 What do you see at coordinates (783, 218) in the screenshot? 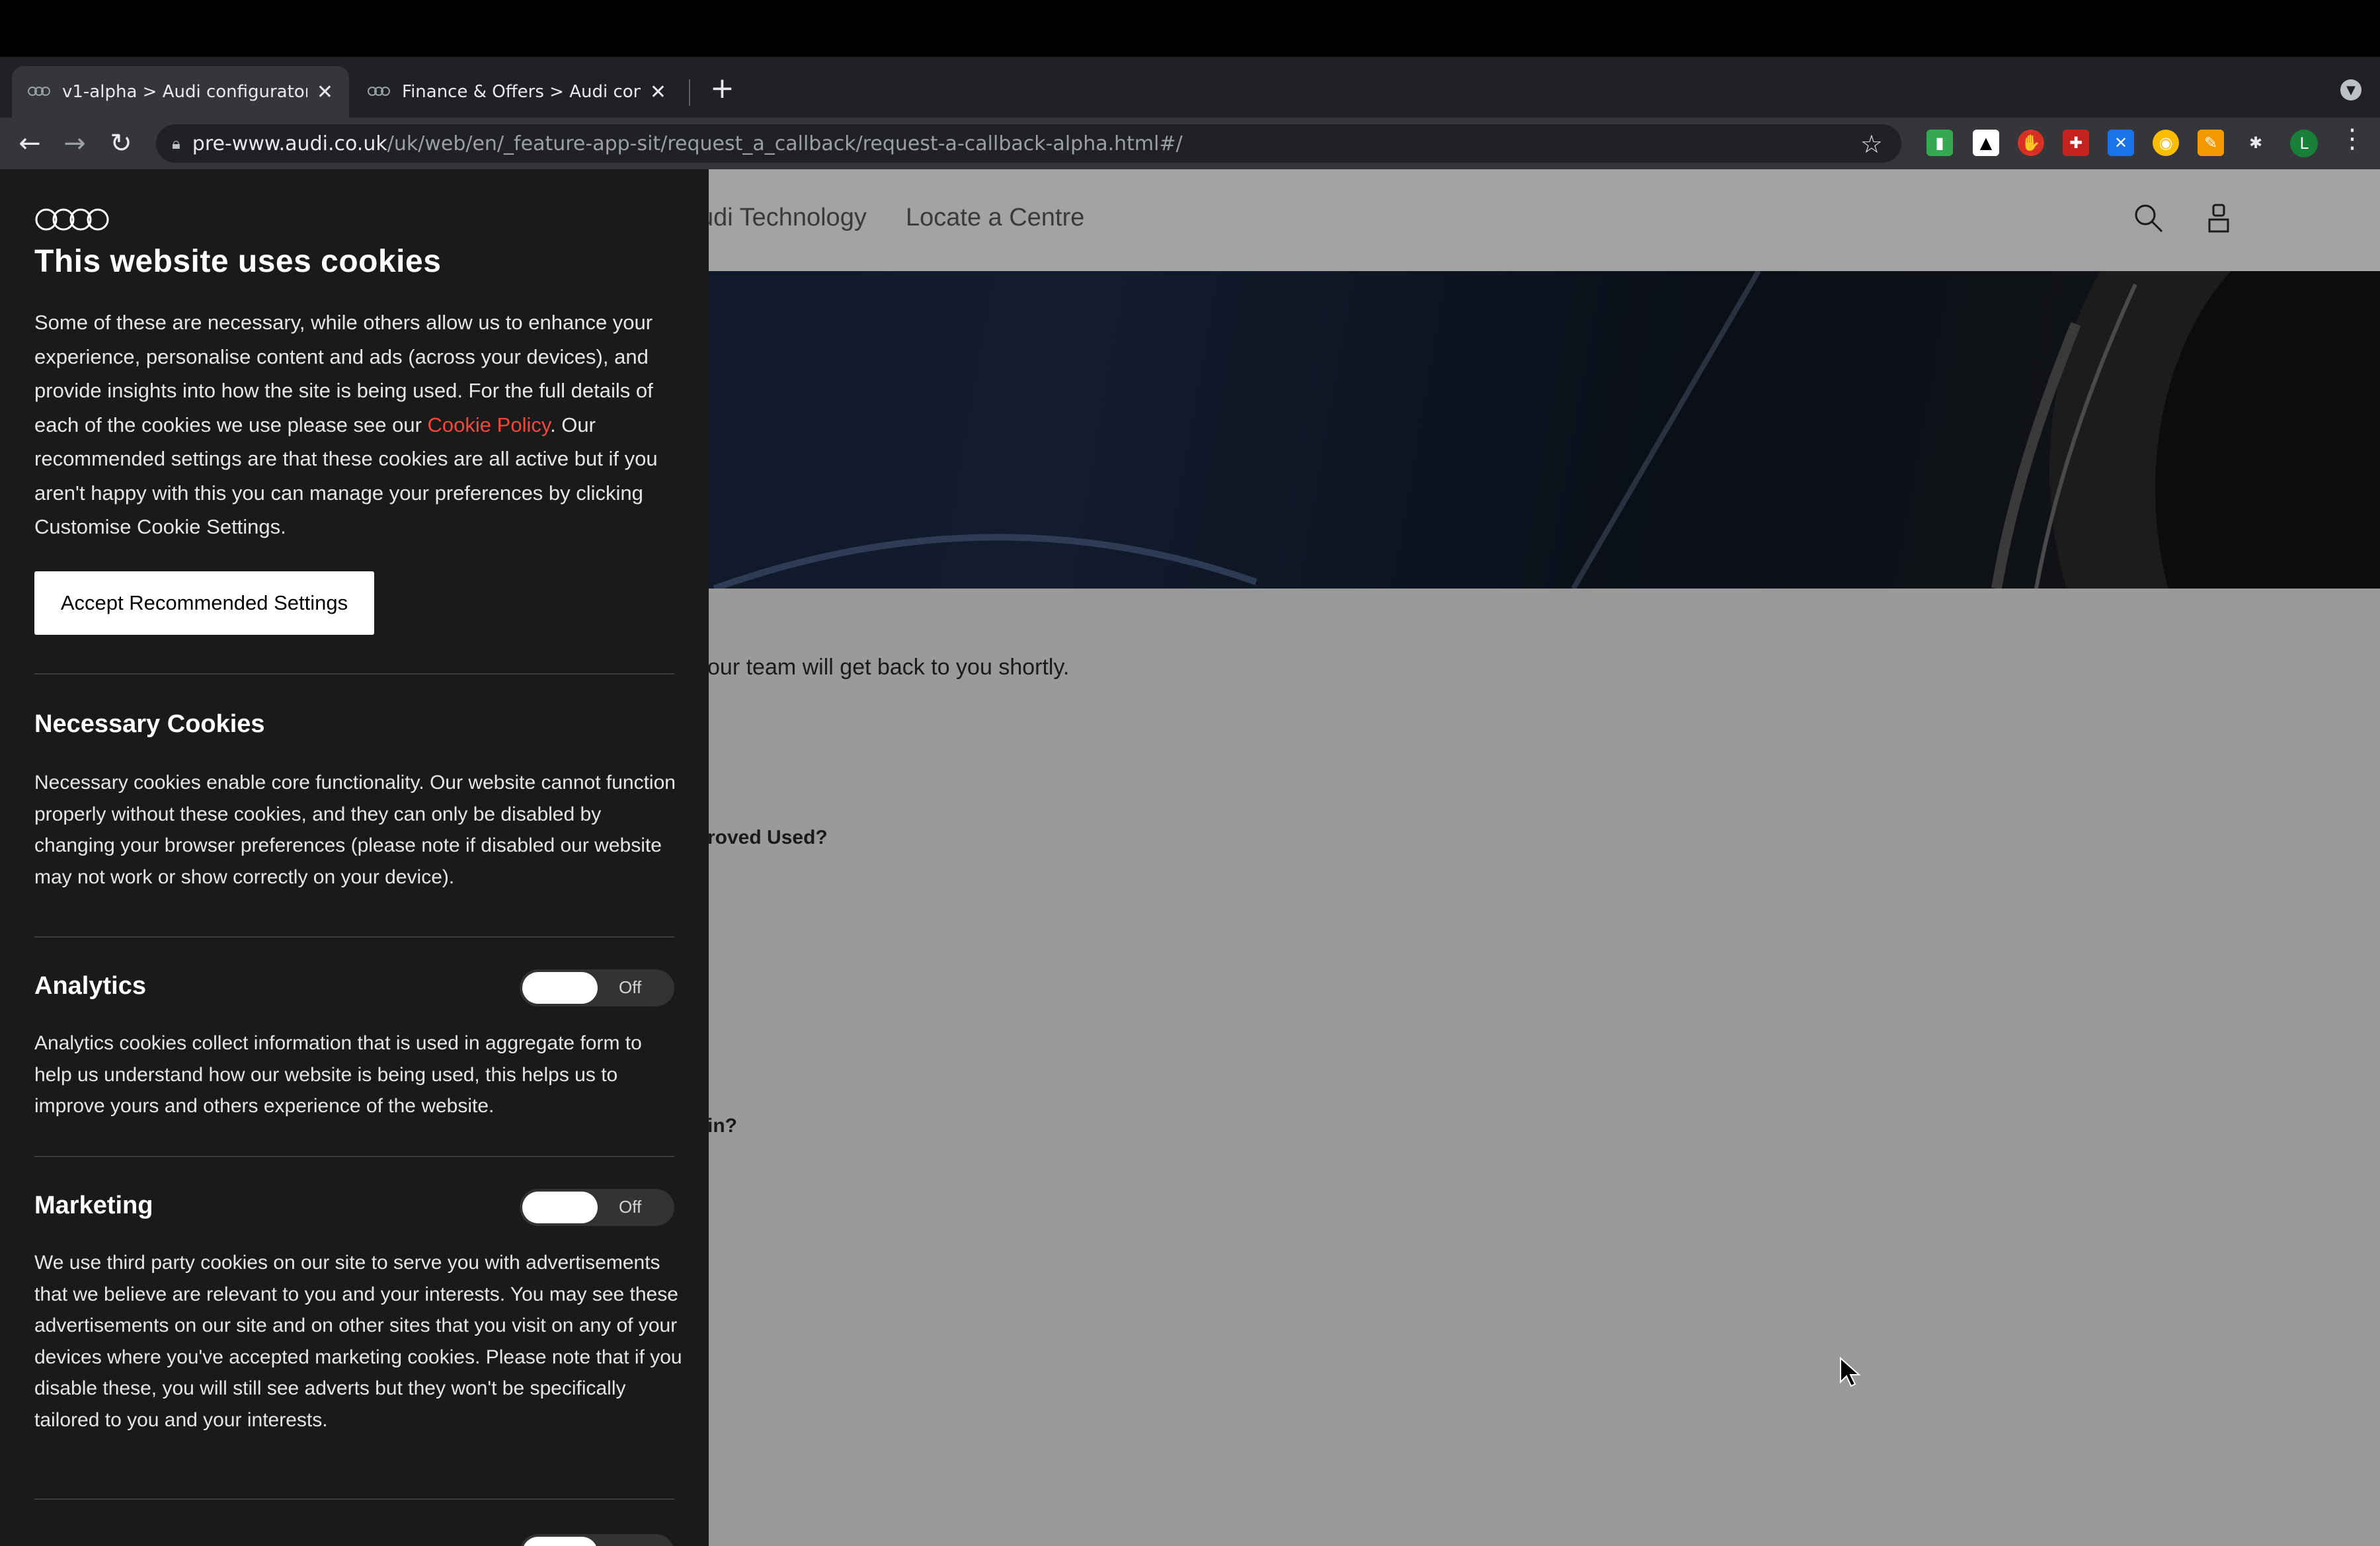
I see `nav-link-technology: udi Technology` at bounding box center [783, 218].